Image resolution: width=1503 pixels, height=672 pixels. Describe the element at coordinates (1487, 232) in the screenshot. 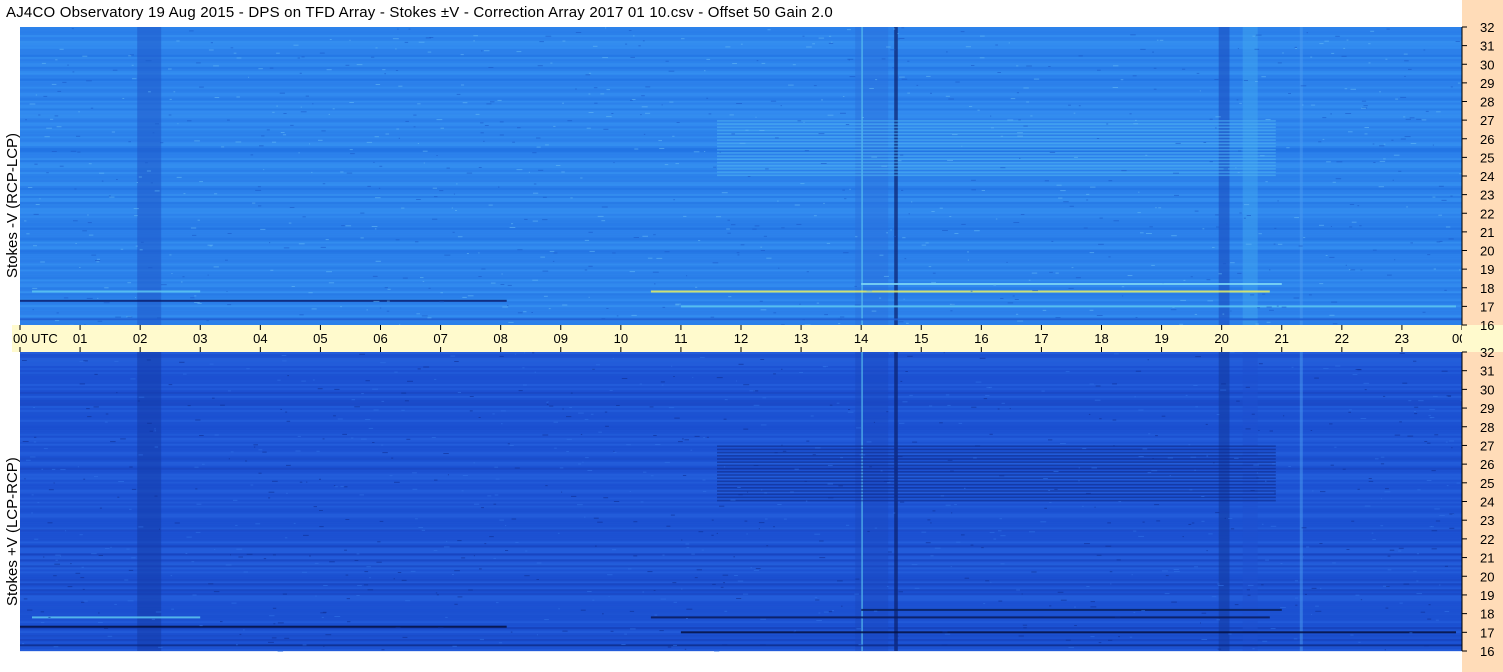

I see `top-freq-tick-label-21: 21` at that location.